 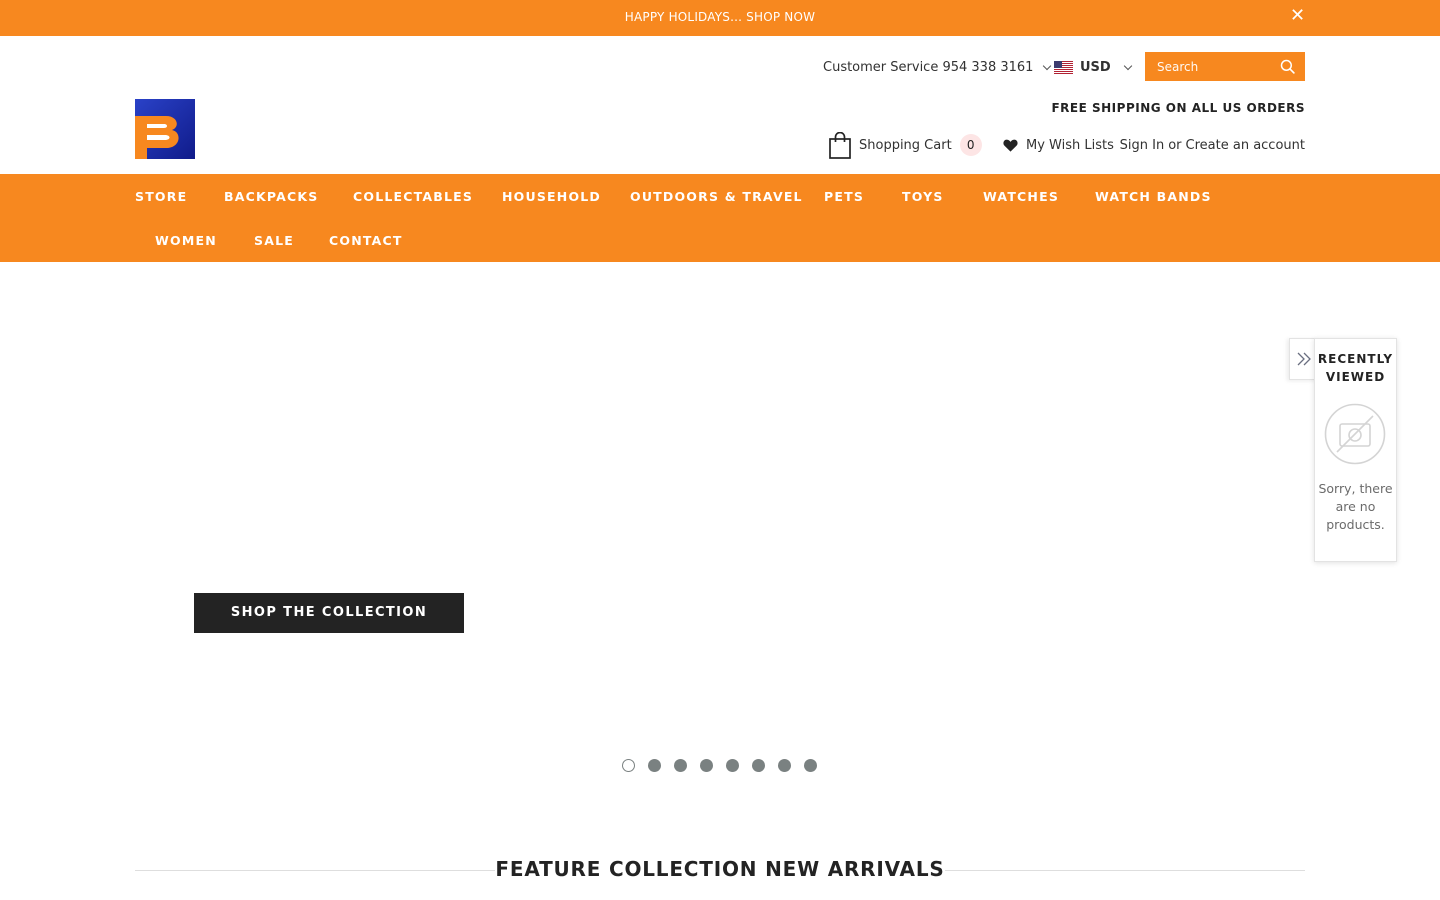 I want to click on free-shipping-notice: FREE SHIPPING ON ALL US ORDERS, so click(x=1178, y=108).